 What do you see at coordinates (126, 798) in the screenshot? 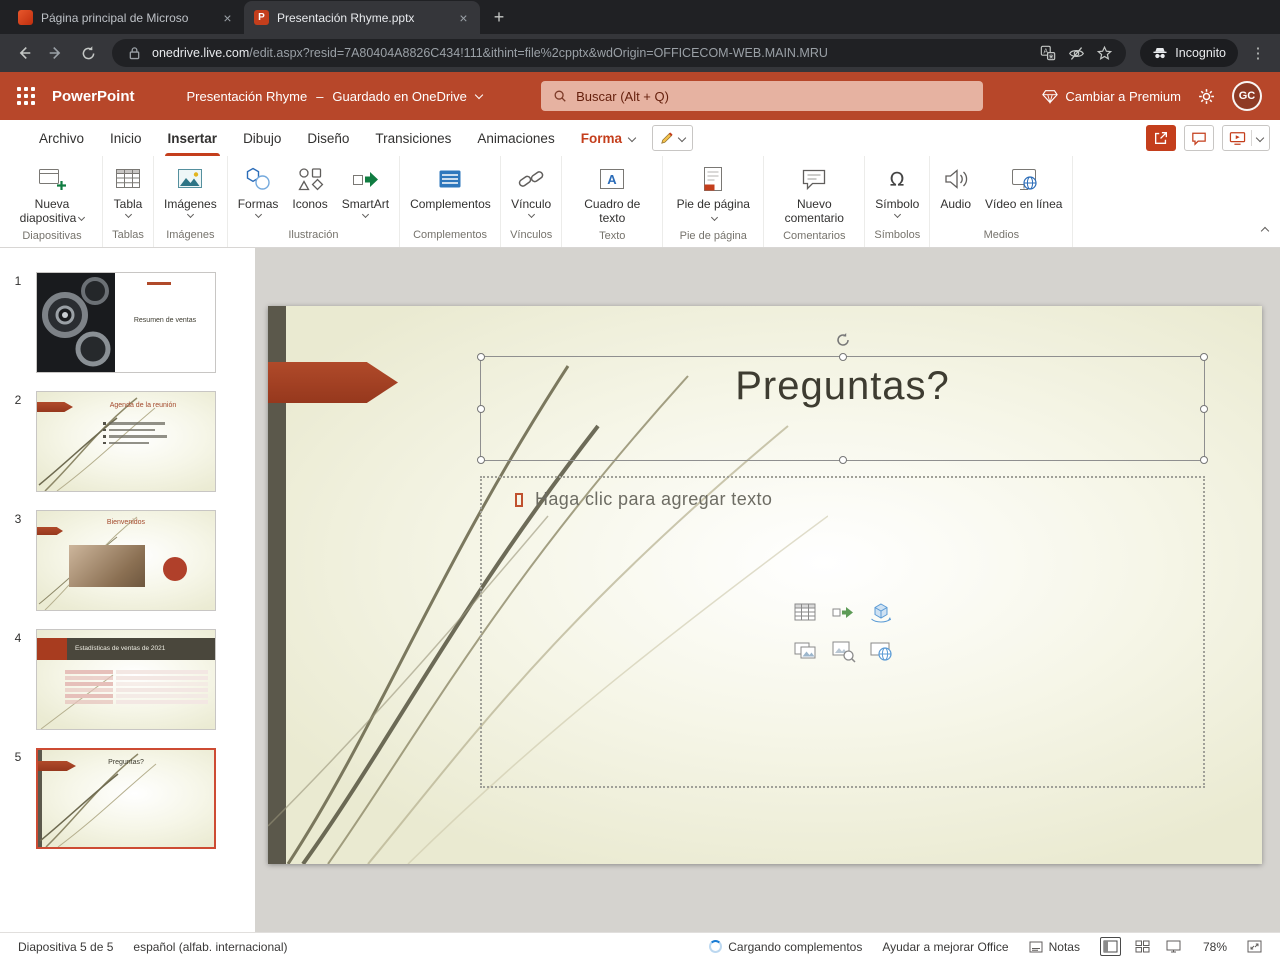
I see `slide-thumbnail-5-selected: Preguntas?` at bounding box center [126, 798].